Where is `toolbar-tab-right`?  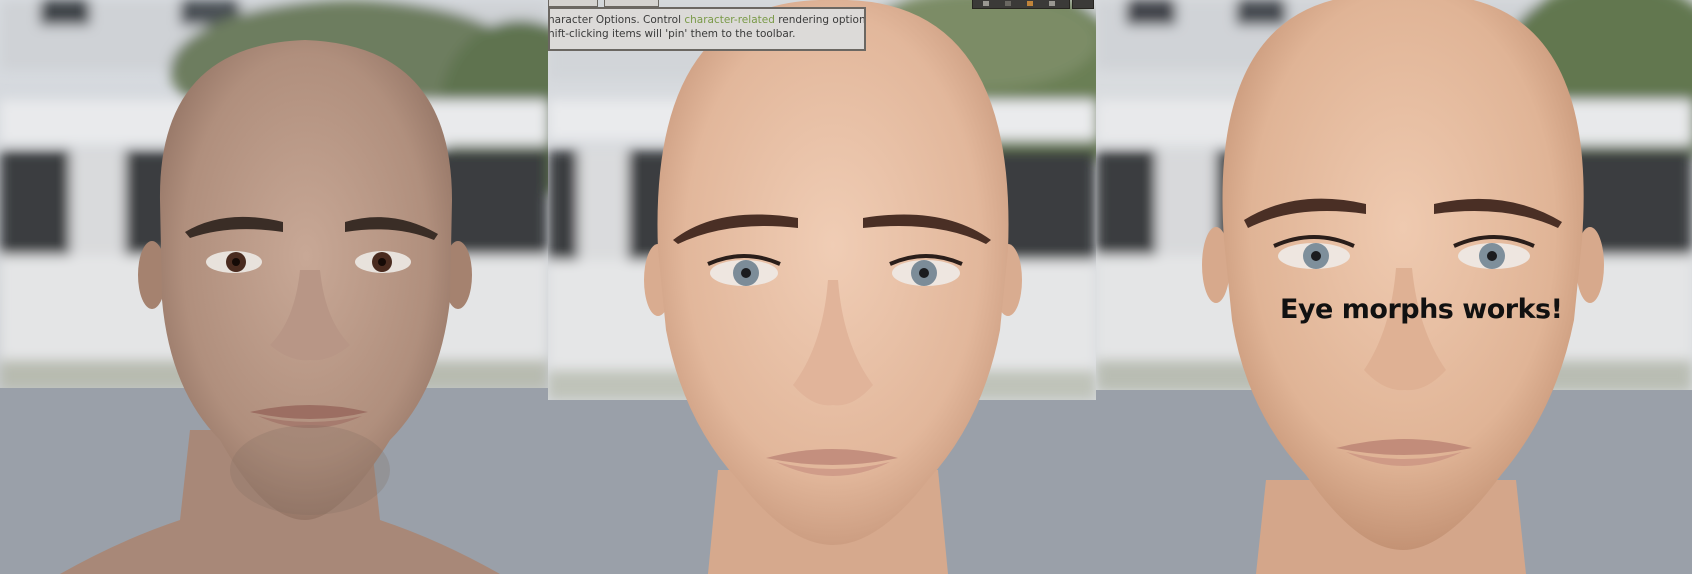 toolbar-tab-right is located at coordinates (631, 3).